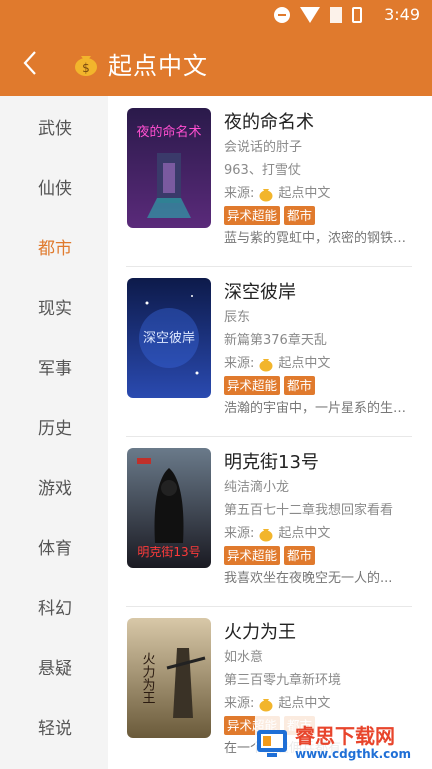 This screenshot has height=769, width=432. What do you see at coordinates (336, 15) in the screenshot?
I see `no-sim-icon` at bounding box center [336, 15].